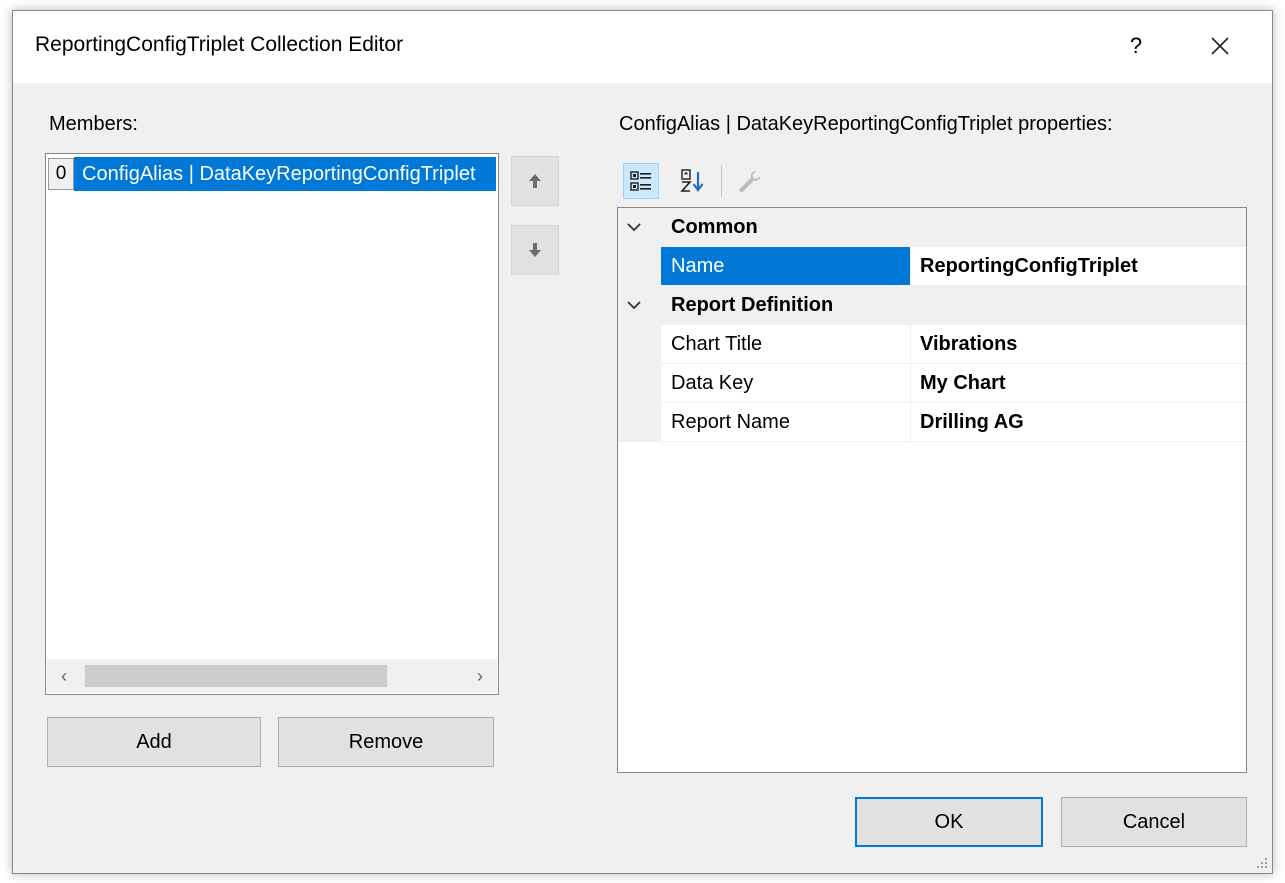 Image resolution: width=1285 pixels, height=883 pixels. What do you see at coordinates (932, 305) in the screenshot?
I see `category-row-report-definition: Report Definition` at bounding box center [932, 305].